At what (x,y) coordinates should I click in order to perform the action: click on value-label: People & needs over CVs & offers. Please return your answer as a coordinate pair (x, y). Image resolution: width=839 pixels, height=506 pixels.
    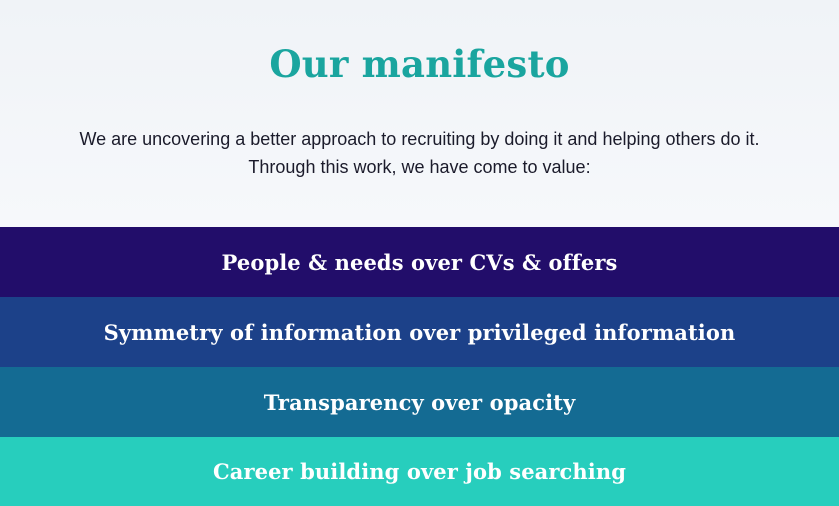
    Looking at the image, I should click on (419, 262).